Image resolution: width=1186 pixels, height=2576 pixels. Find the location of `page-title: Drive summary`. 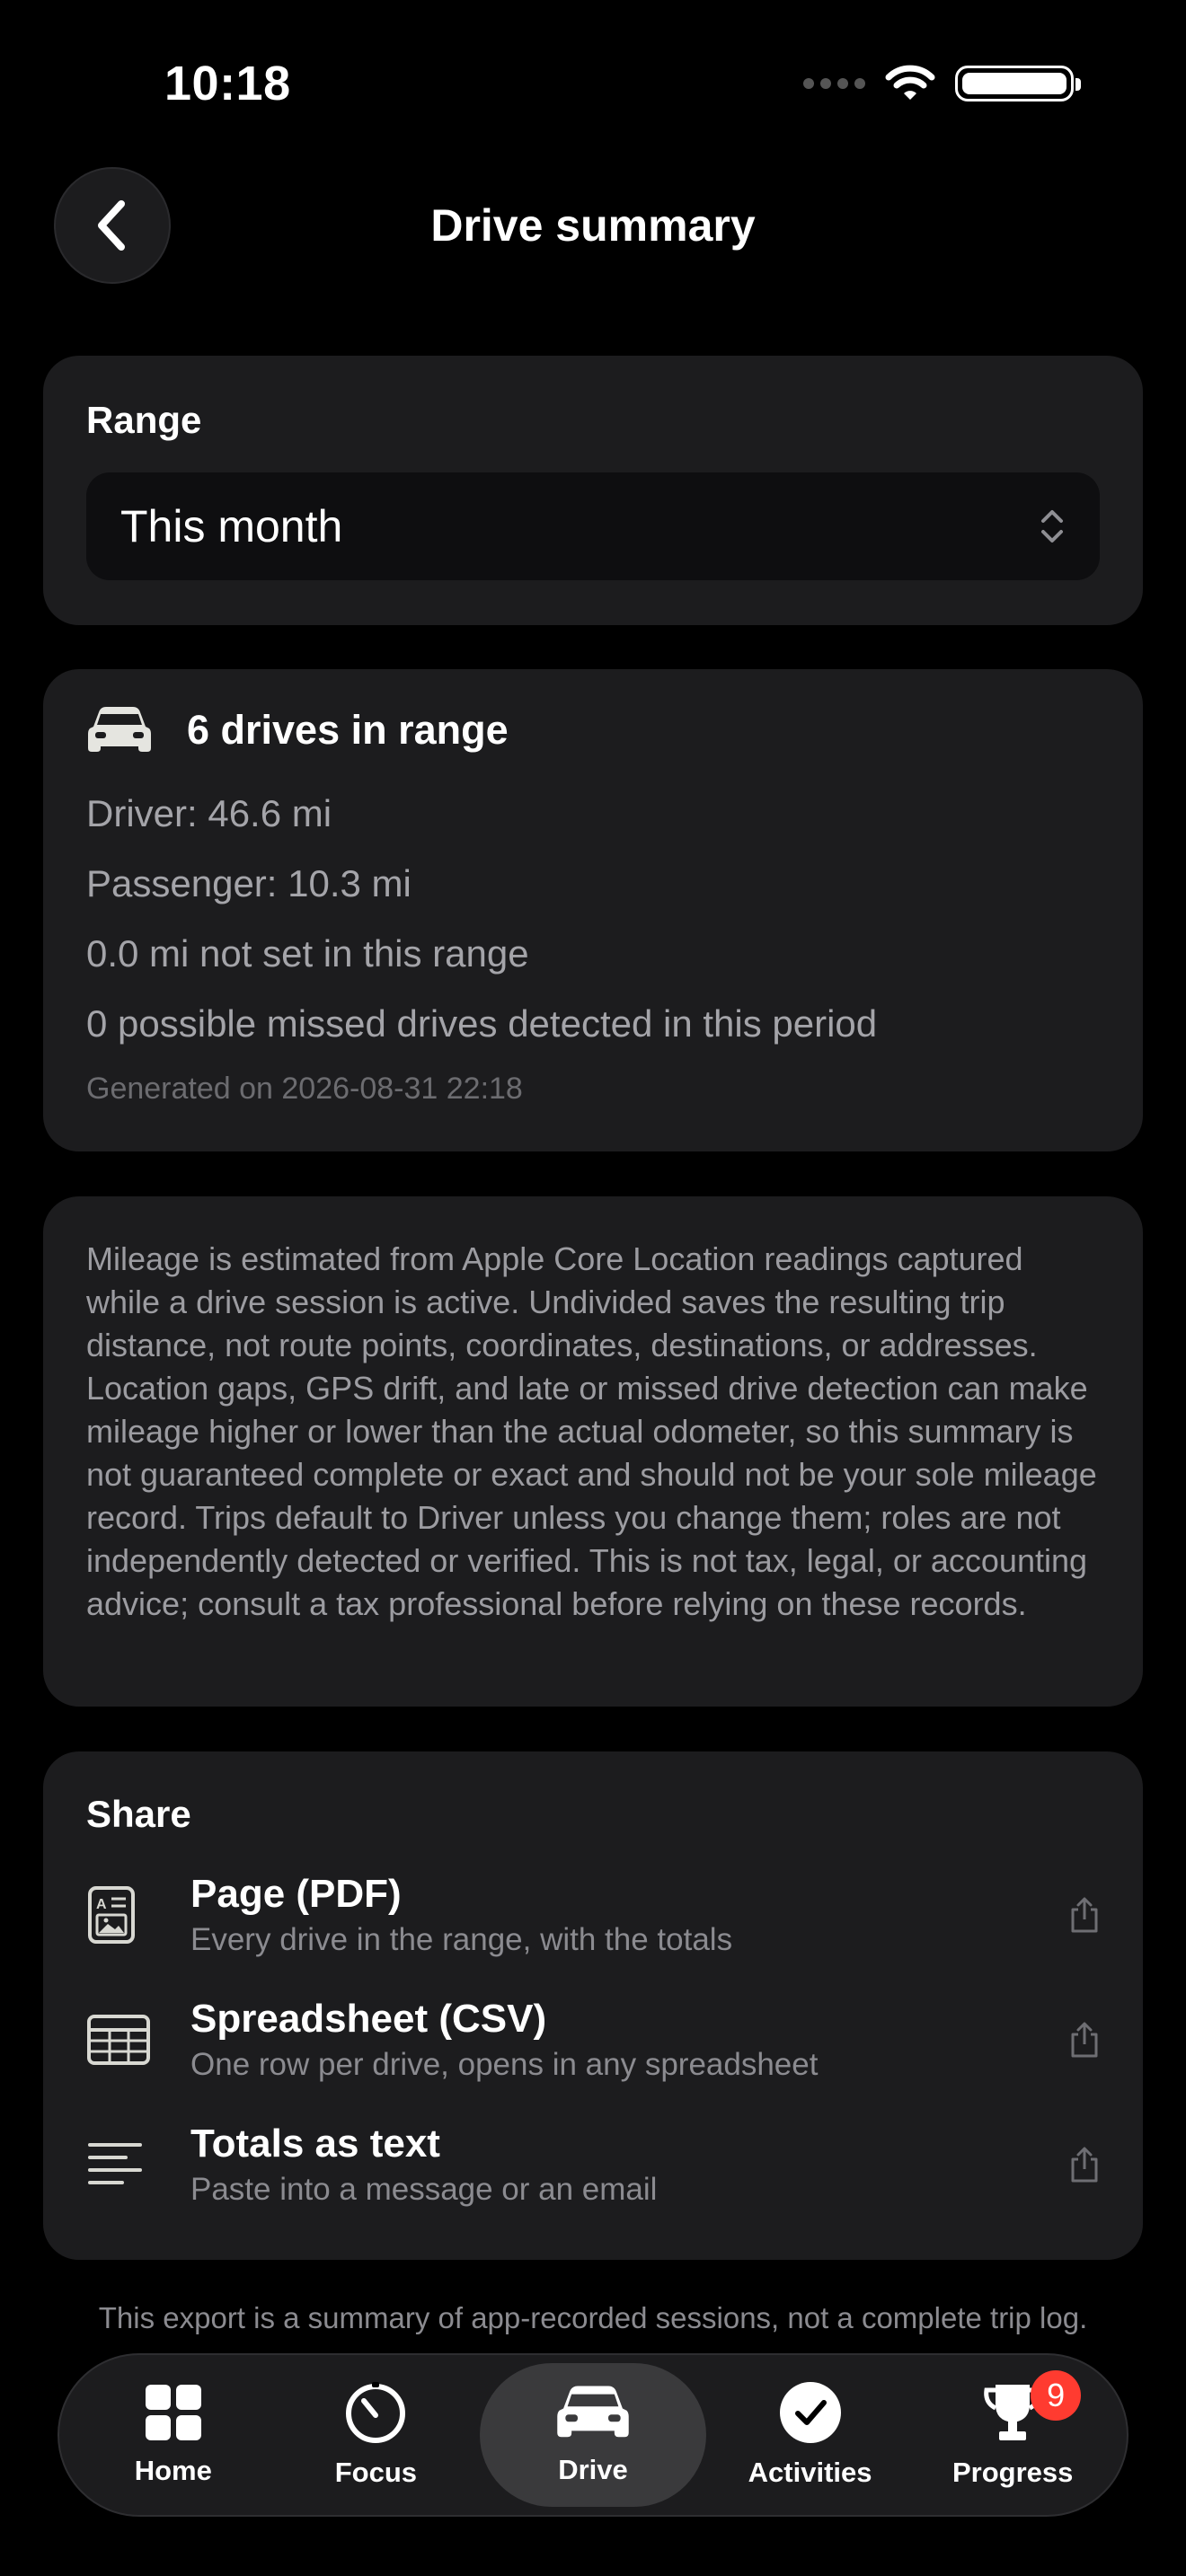

page-title: Drive summary is located at coordinates (593, 225).